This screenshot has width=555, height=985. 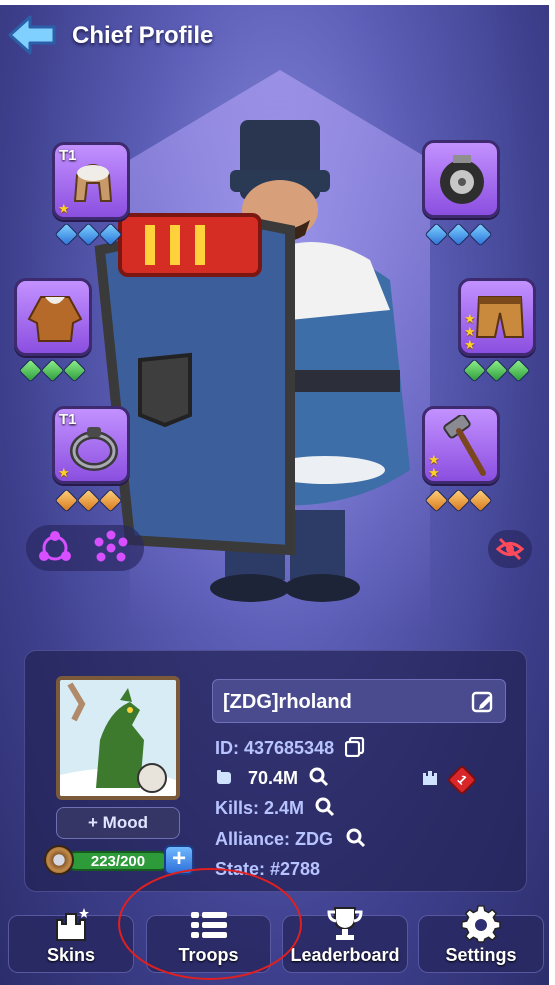 What do you see at coordinates (345, 955) in the screenshot?
I see `leaderboard-label: Leaderboard` at bounding box center [345, 955].